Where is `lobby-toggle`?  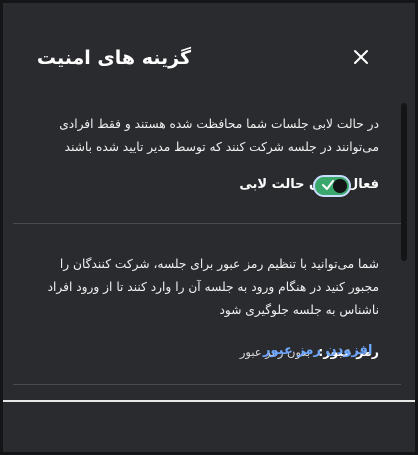
lobby-toggle is located at coordinates (332, 186).